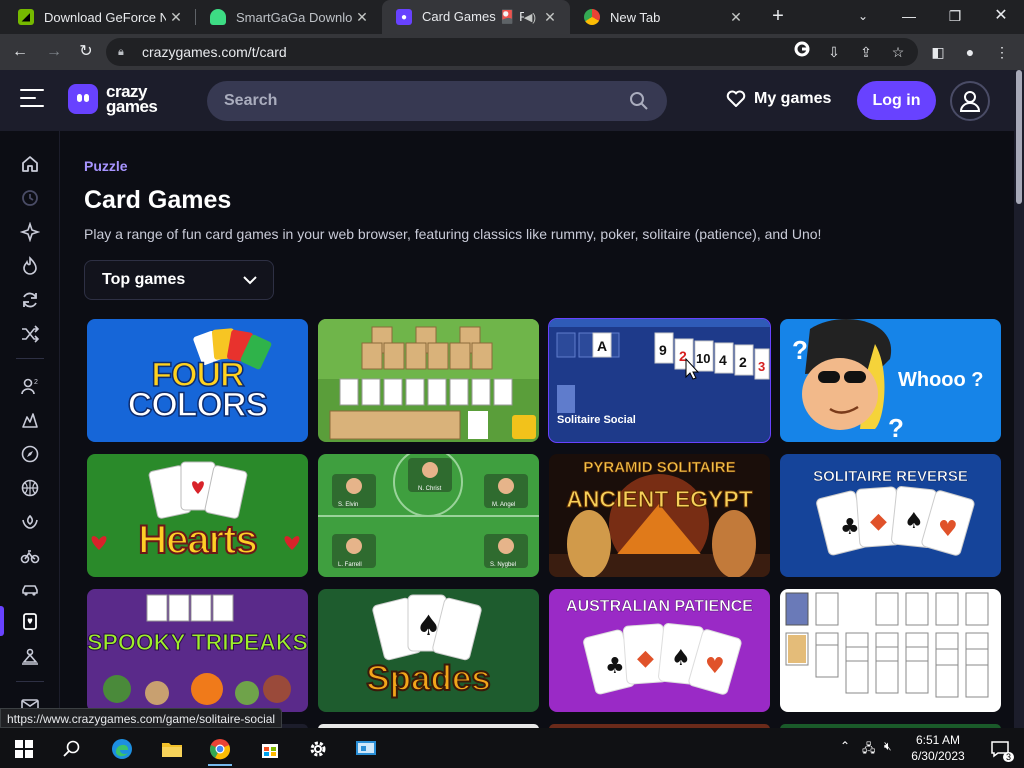 The image size is (1024, 768). What do you see at coordinates (834, 52) in the screenshot?
I see `install-app-icon: ⇩` at bounding box center [834, 52].